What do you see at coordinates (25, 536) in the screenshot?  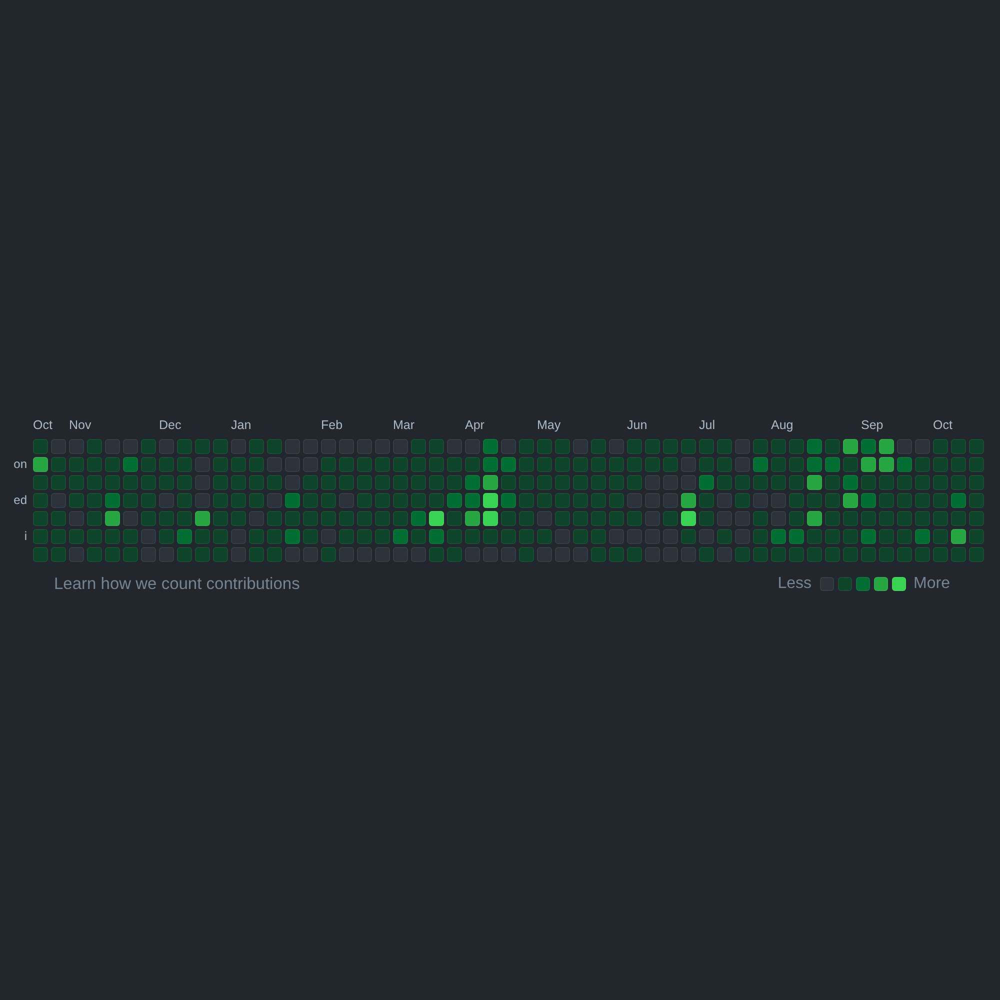 I see `weekday-label: i` at bounding box center [25, 536].